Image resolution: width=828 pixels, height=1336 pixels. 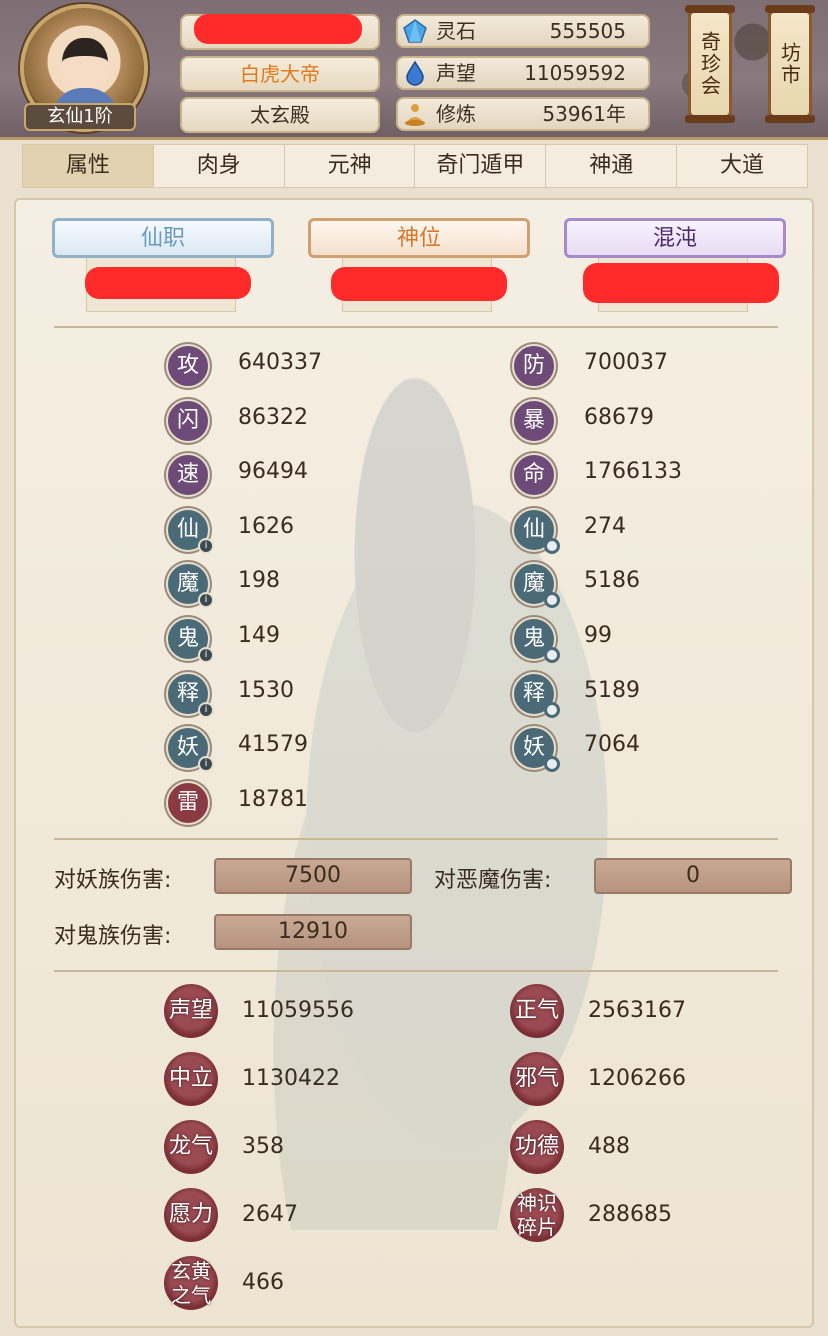 I want to click on misc-stat-row: 愿力 2647, so click(x=314, y=1216).